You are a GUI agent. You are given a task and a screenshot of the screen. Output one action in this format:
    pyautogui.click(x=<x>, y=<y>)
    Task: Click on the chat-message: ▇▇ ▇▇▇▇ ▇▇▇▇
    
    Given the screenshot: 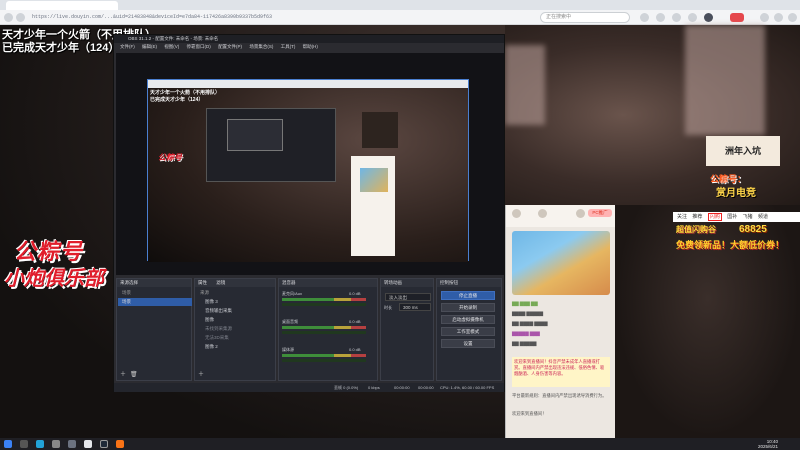 What is the action you would take?
    pyautogui.click(x=530, y=323)
    